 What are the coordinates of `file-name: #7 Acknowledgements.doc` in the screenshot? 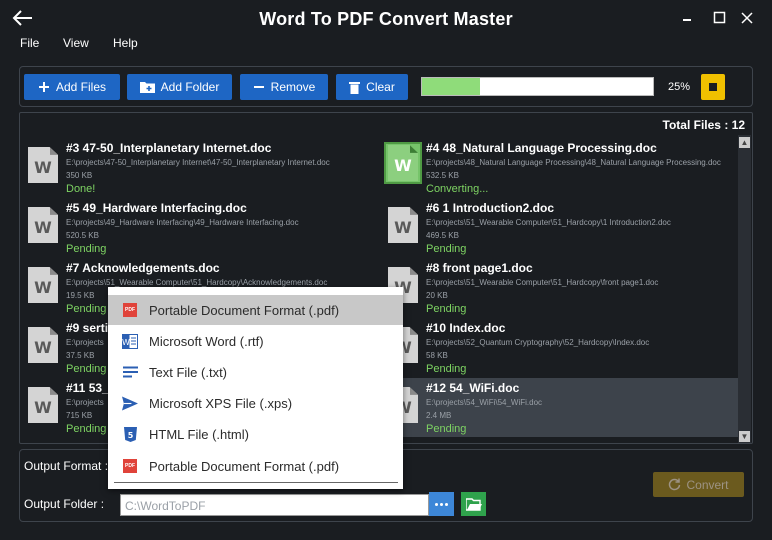 It's located at (143, 268).